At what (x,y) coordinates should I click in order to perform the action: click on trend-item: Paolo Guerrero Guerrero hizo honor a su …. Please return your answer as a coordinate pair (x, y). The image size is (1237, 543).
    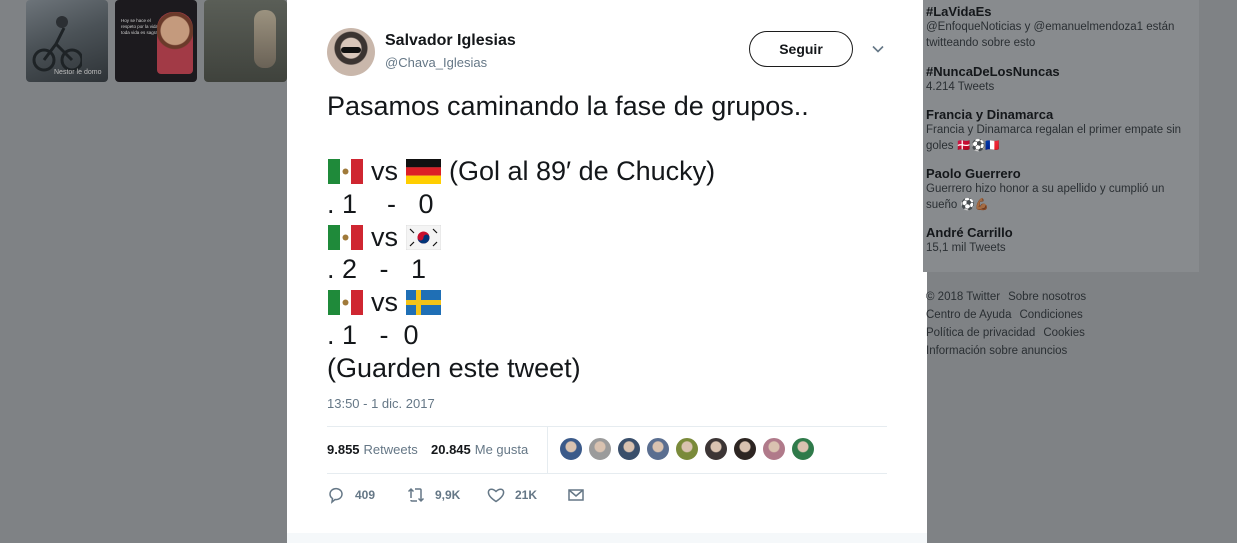
    Looking at the image, I should click on (1056, 189).